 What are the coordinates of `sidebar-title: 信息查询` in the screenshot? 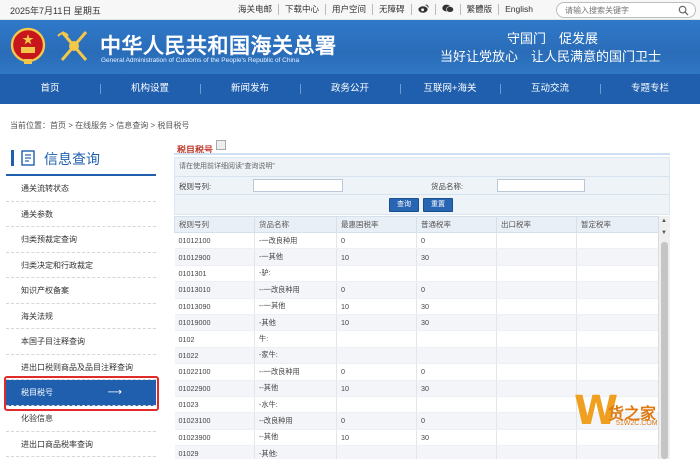 It's located at (72, 159).